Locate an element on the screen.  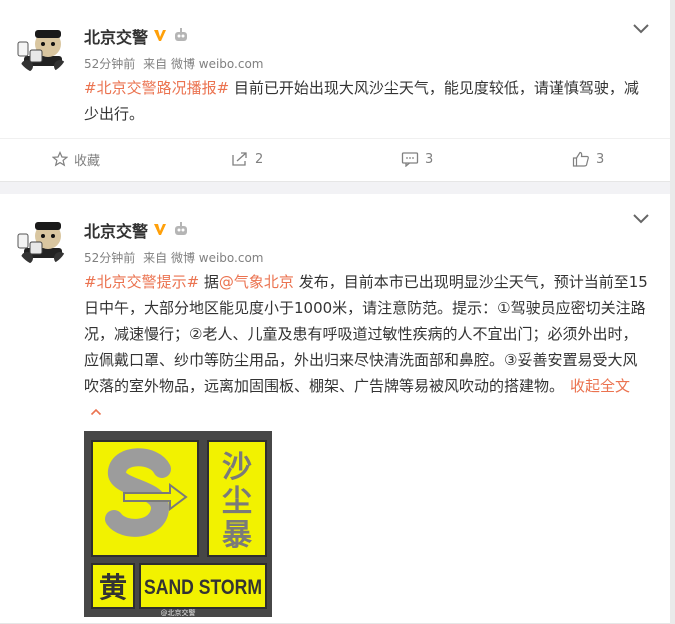
favorite-label: 收藏 is located at coordinates (87, 161).